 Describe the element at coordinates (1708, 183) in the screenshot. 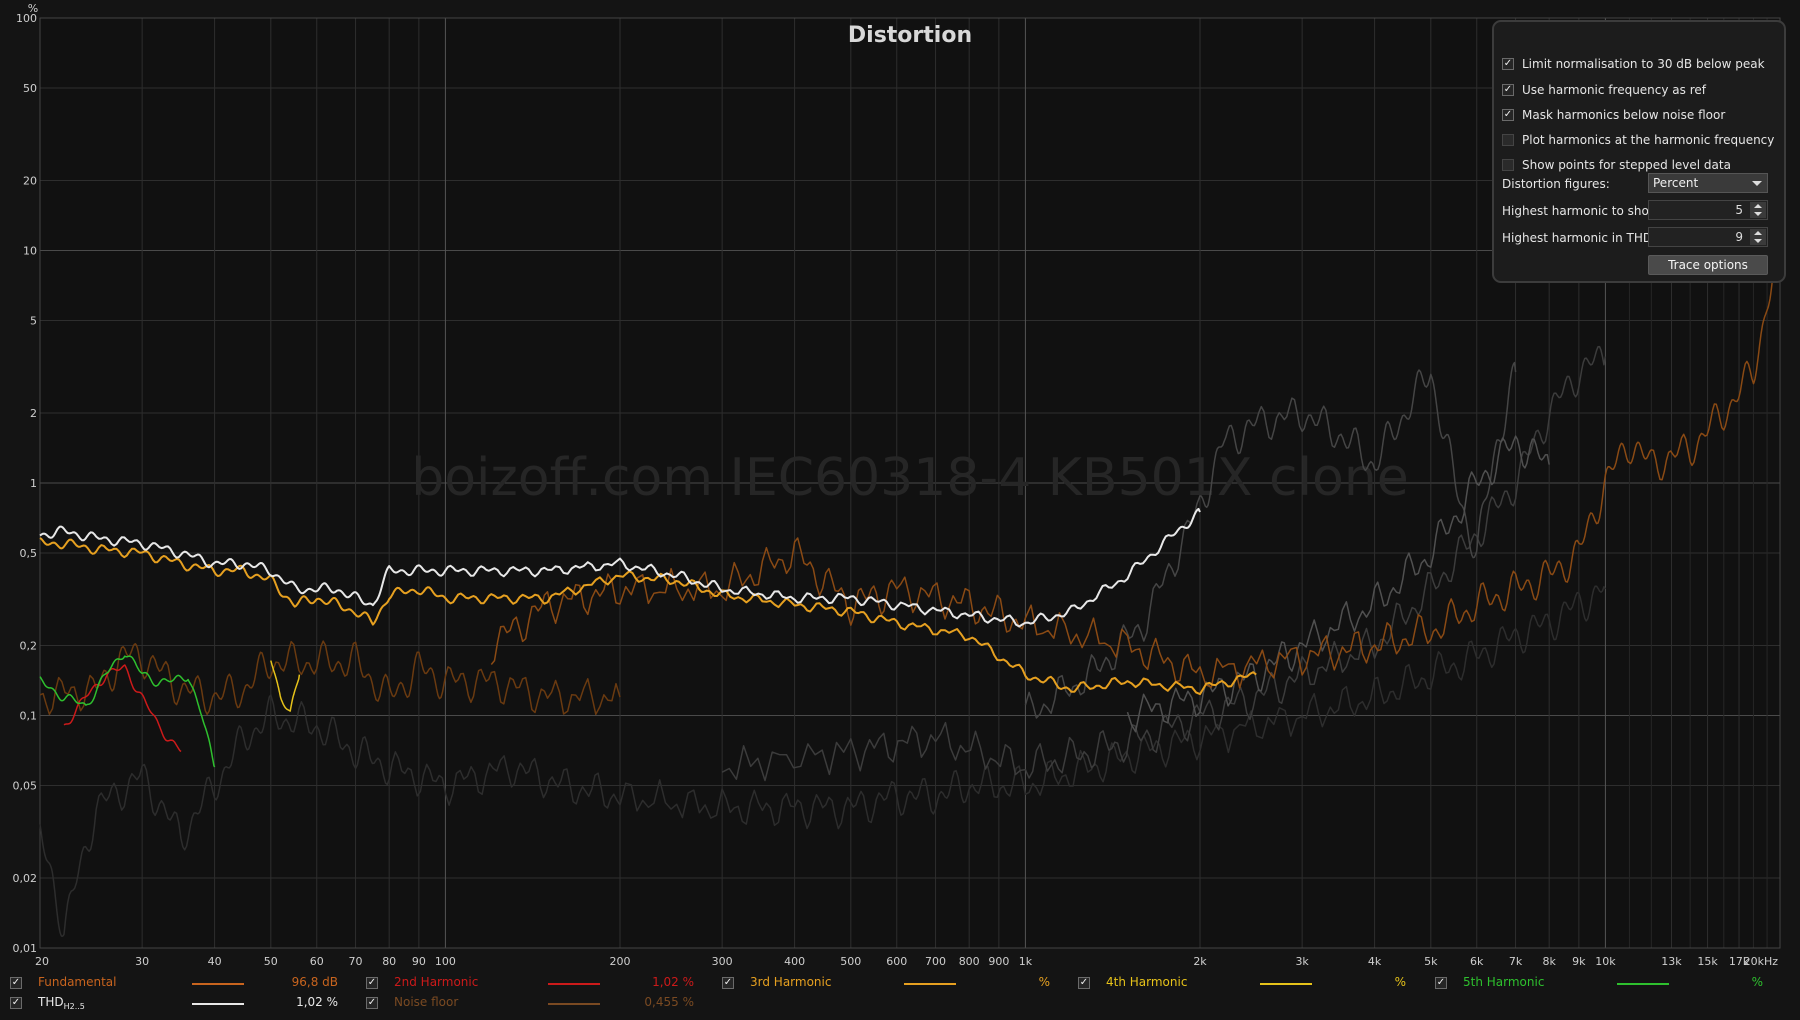

I see `distortion-figures-select: Percent` at that location.